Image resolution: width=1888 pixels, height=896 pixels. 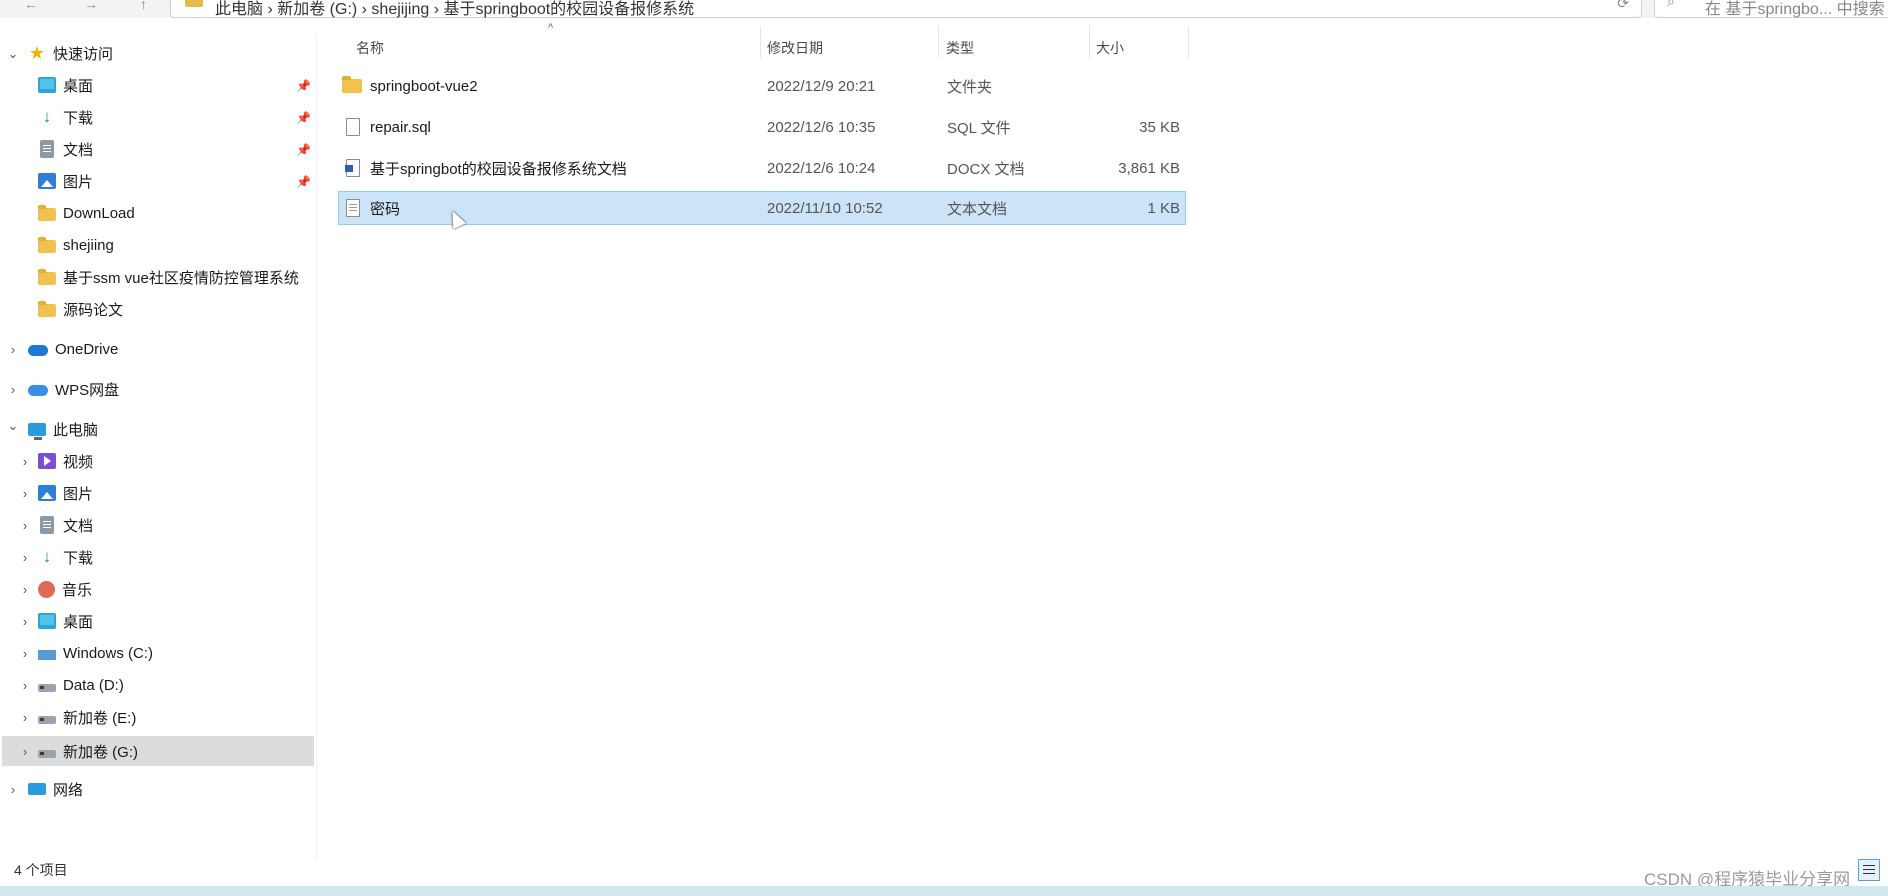 What do you see at coordinates (370, 48) in the screenshot?
I see `column-header-name: 名称` at bounding box center [370, 48].